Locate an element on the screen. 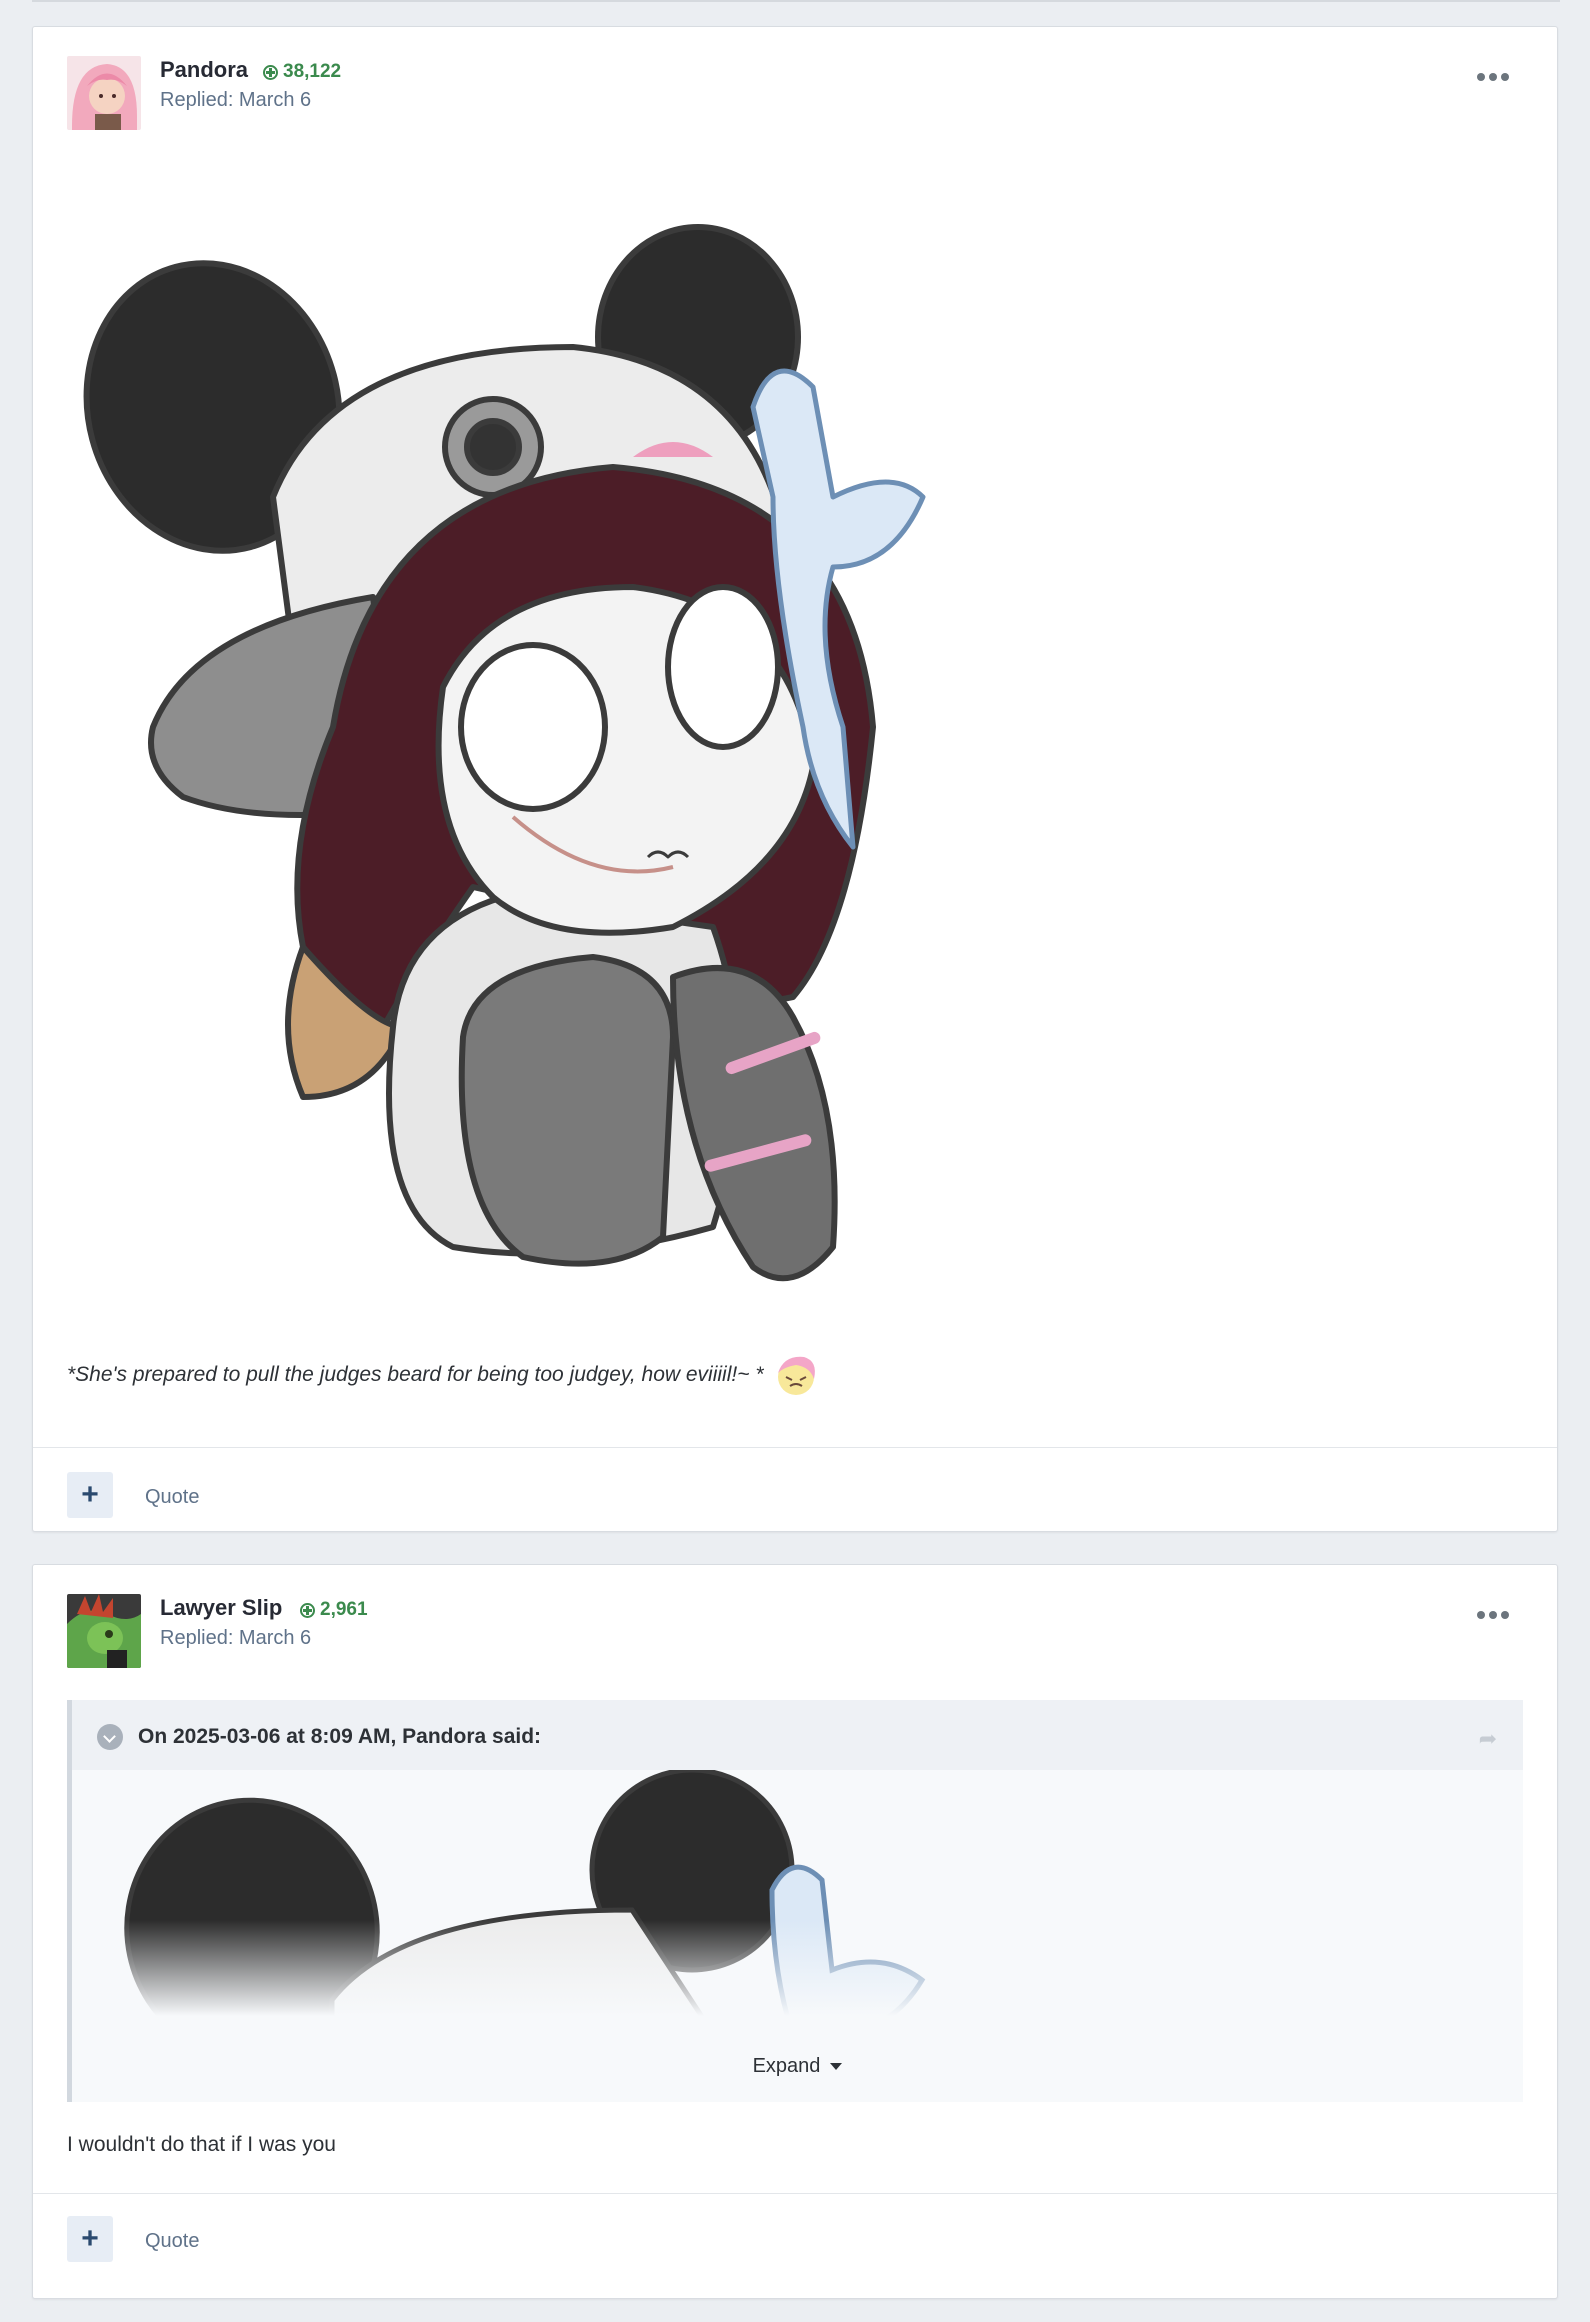  author-name: Lawyer Slip is located at coordinates (221, 1608).